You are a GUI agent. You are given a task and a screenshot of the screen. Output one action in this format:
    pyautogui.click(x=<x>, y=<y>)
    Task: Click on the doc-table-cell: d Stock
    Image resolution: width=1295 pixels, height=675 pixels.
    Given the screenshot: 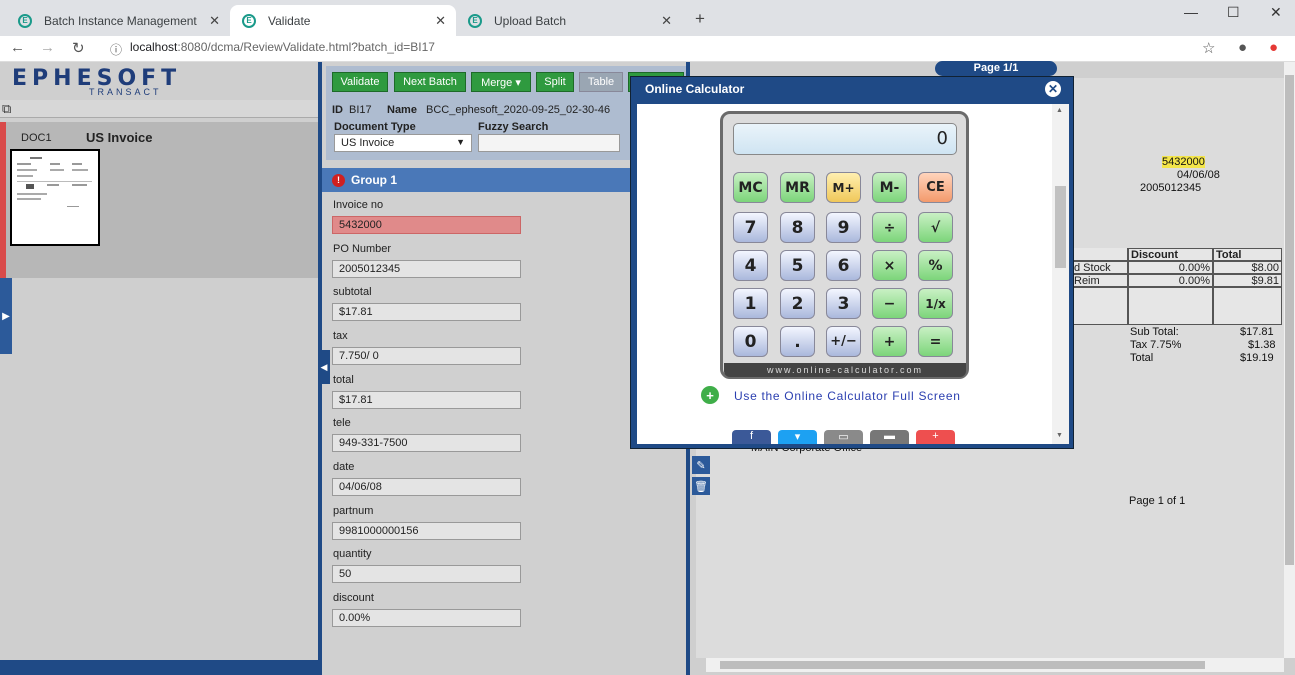 What is the action you would take?
    pyautogui.click(x=1100, y=267)
    